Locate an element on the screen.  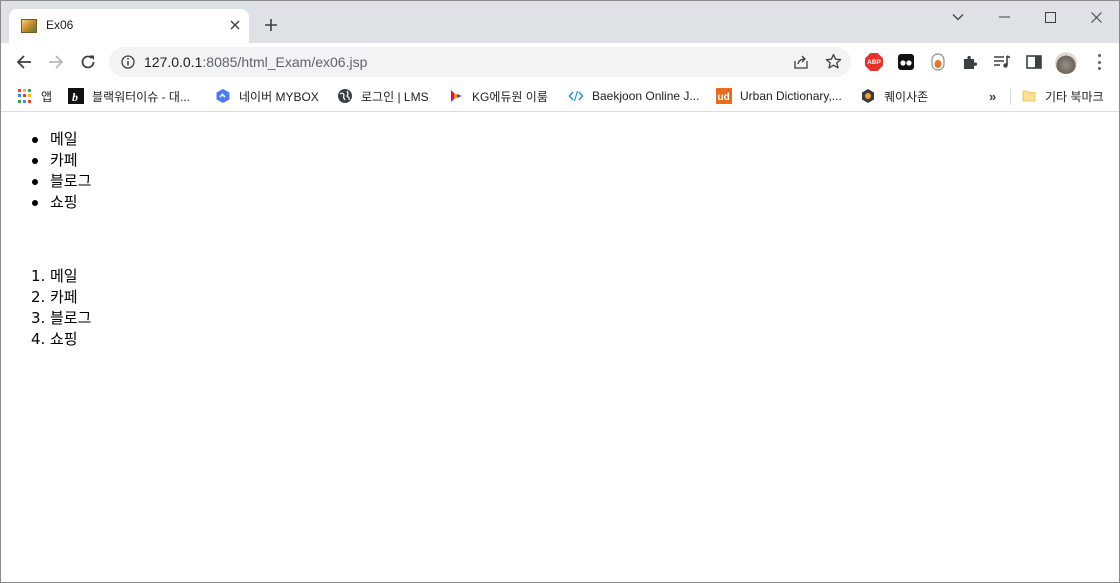
ud-logo-icon: ud is located at coordinates (724, 96).